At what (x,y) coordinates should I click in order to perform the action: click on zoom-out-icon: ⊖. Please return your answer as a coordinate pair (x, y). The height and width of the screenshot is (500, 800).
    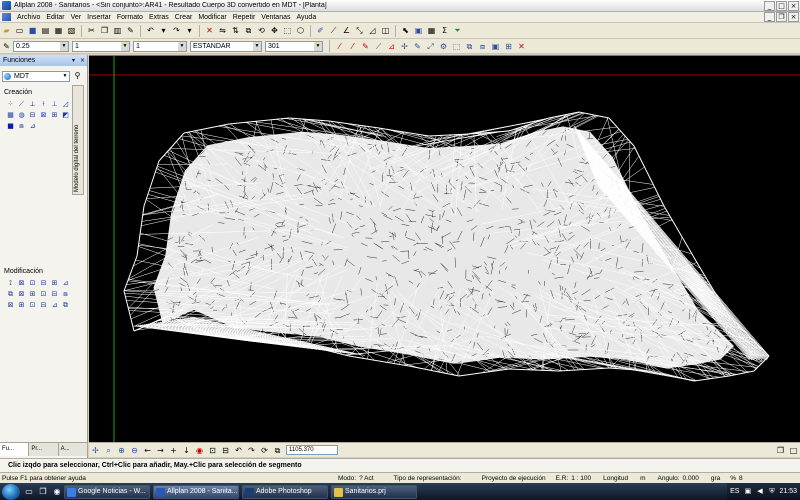
    Looking at the image, I should click on (134, 450).